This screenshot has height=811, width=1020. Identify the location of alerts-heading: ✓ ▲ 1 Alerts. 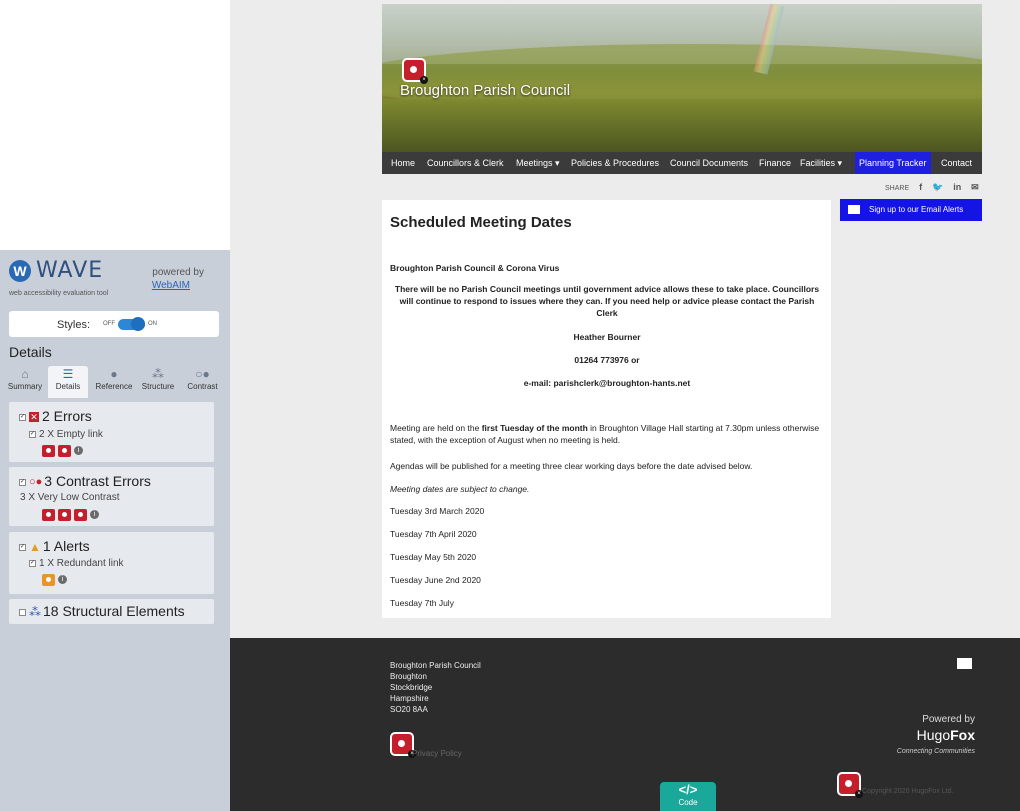
(54, 546).